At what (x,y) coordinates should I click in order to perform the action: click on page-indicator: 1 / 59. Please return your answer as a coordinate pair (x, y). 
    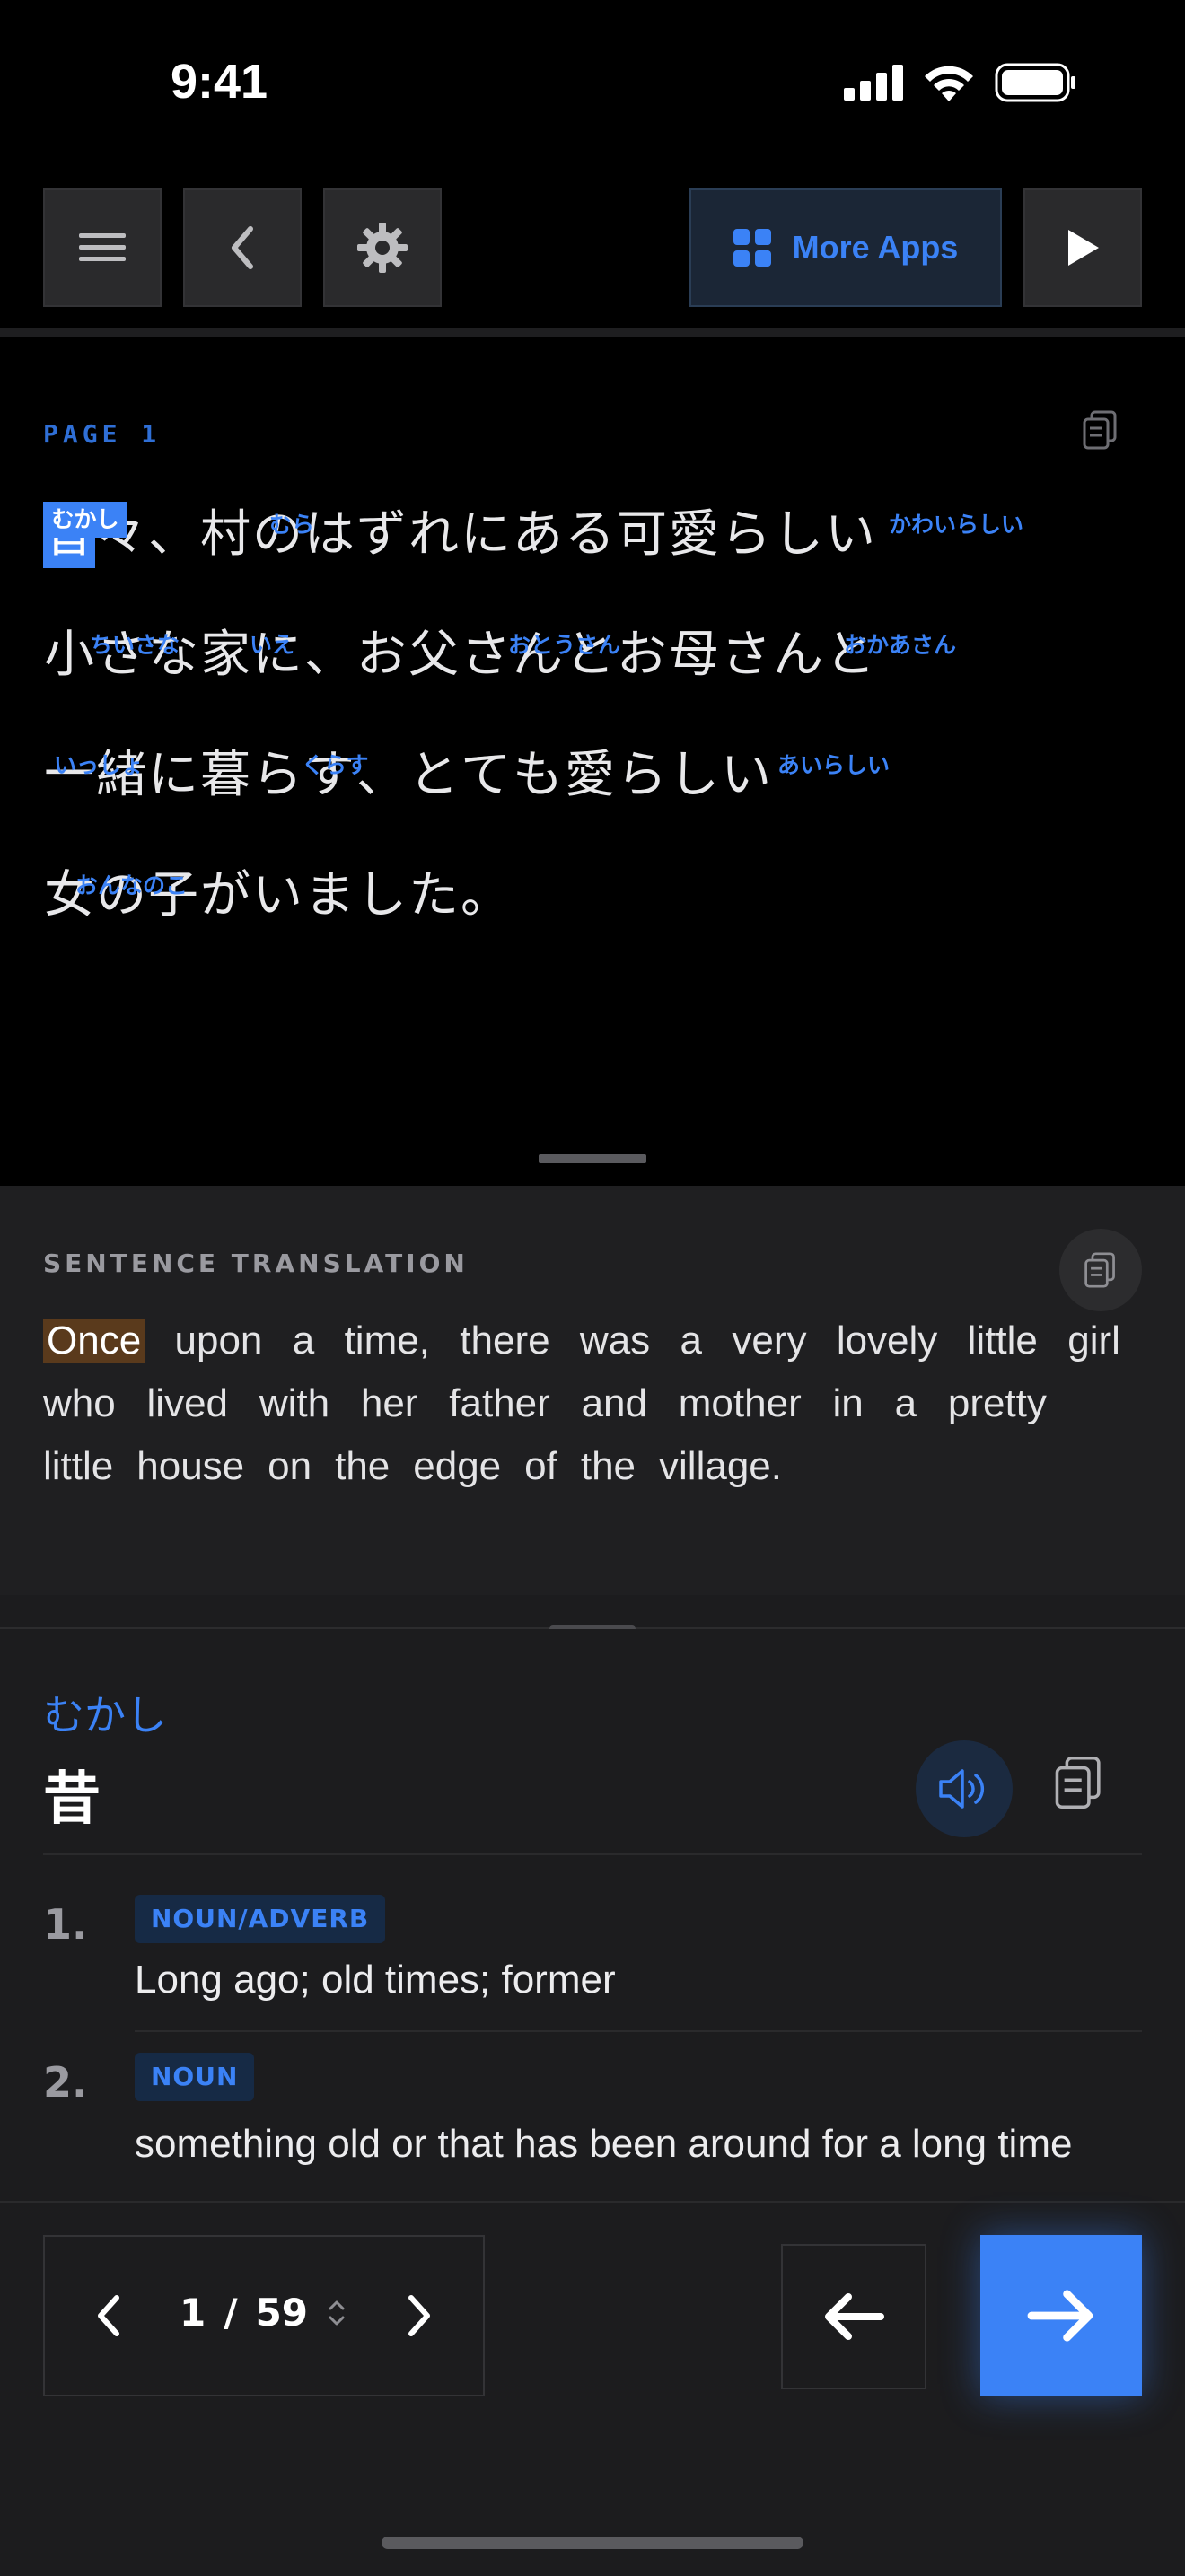
    Looking at the image, I should click on (263, 2313).